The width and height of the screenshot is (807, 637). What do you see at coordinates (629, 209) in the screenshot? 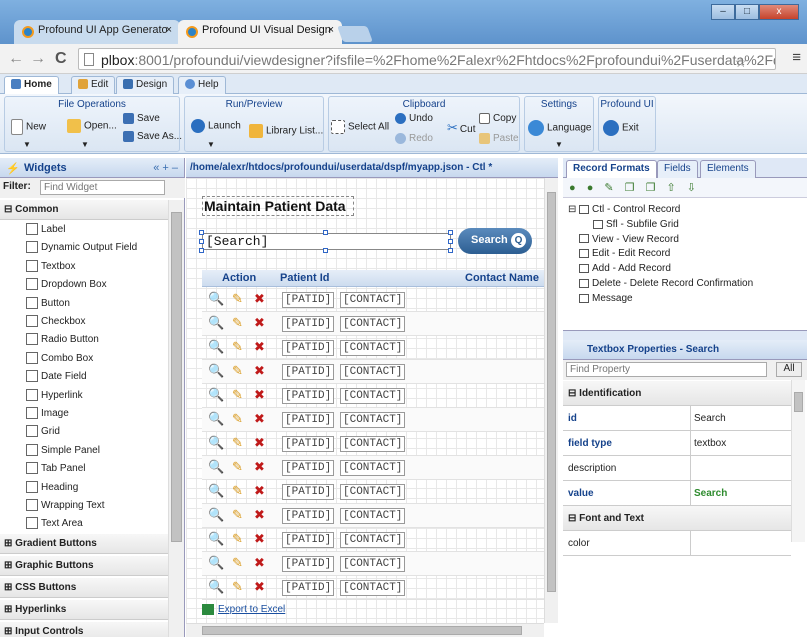
I see `record-item-ctl: Ctl - Control Record` at bounding box center [629, 209].